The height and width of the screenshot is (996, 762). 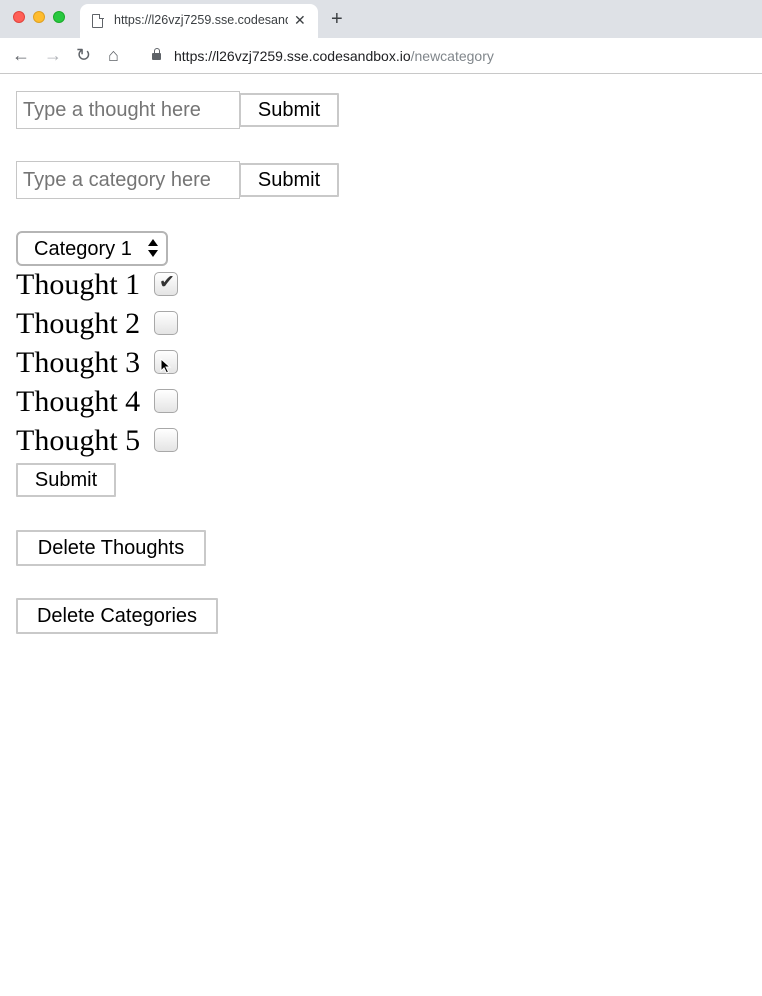 I want to click on delete-categories-button: Delete Categories, so click(x=117, y=616).